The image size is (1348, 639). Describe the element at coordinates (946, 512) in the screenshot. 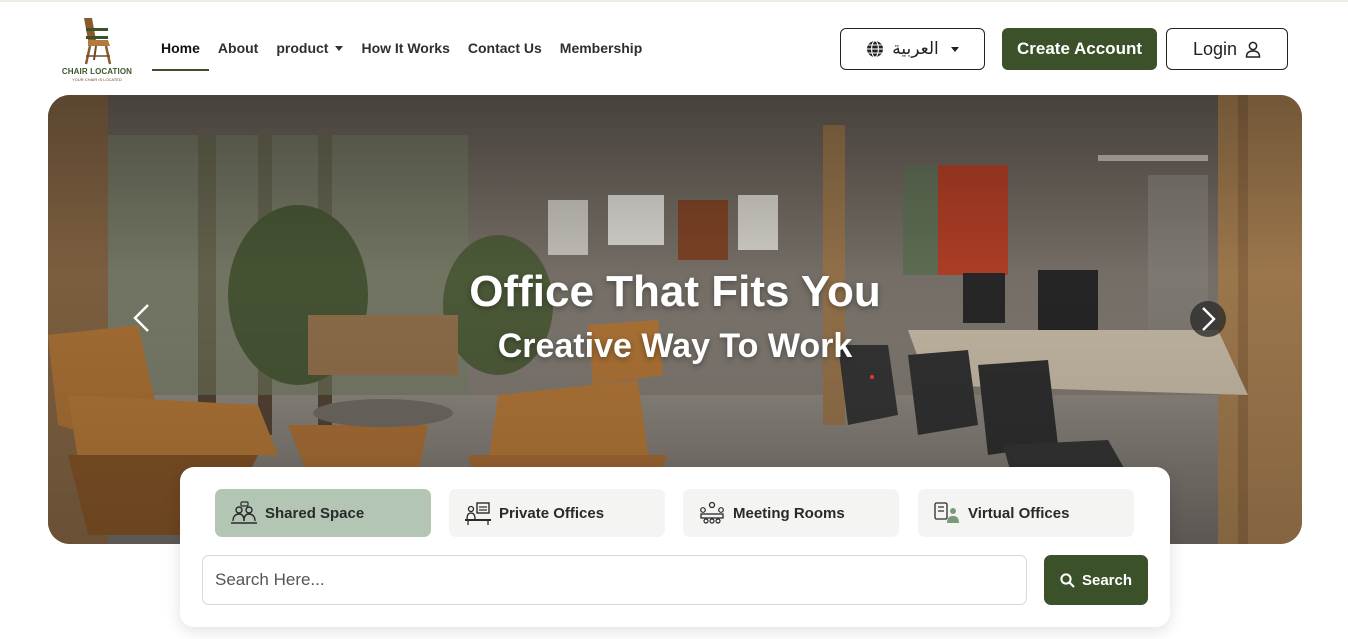

I see `virtual-offices-icon` at that location.